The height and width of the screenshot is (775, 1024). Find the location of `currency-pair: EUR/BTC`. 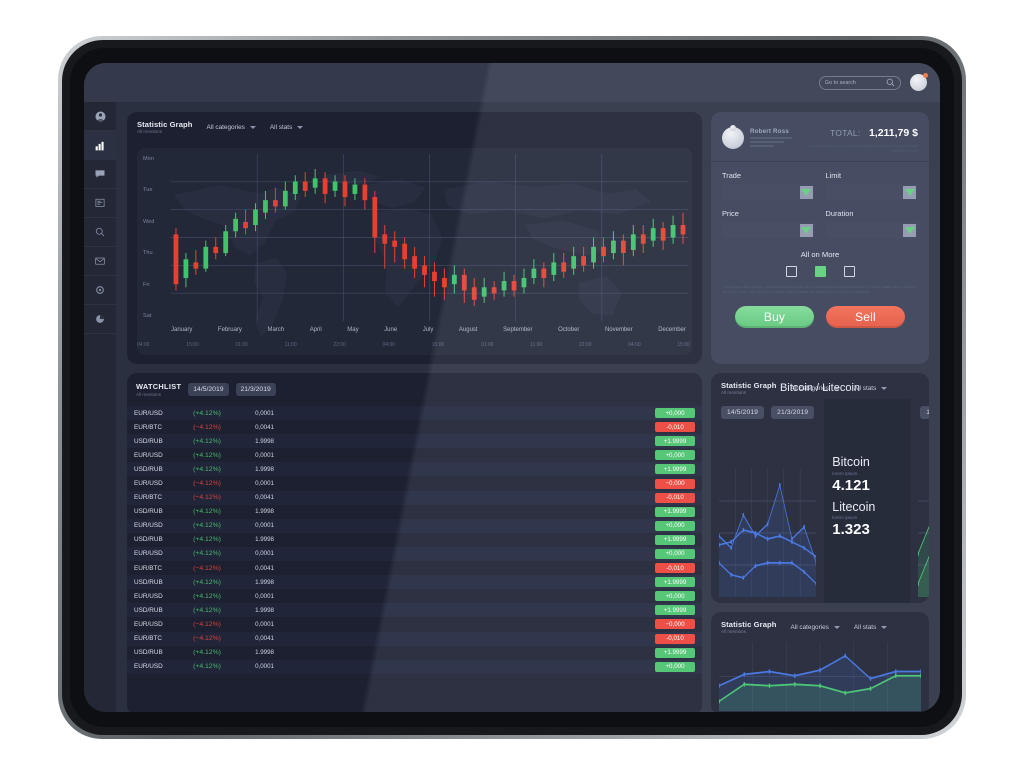

currency-pair: EUR/BTC is located at coordinates (148, 427).